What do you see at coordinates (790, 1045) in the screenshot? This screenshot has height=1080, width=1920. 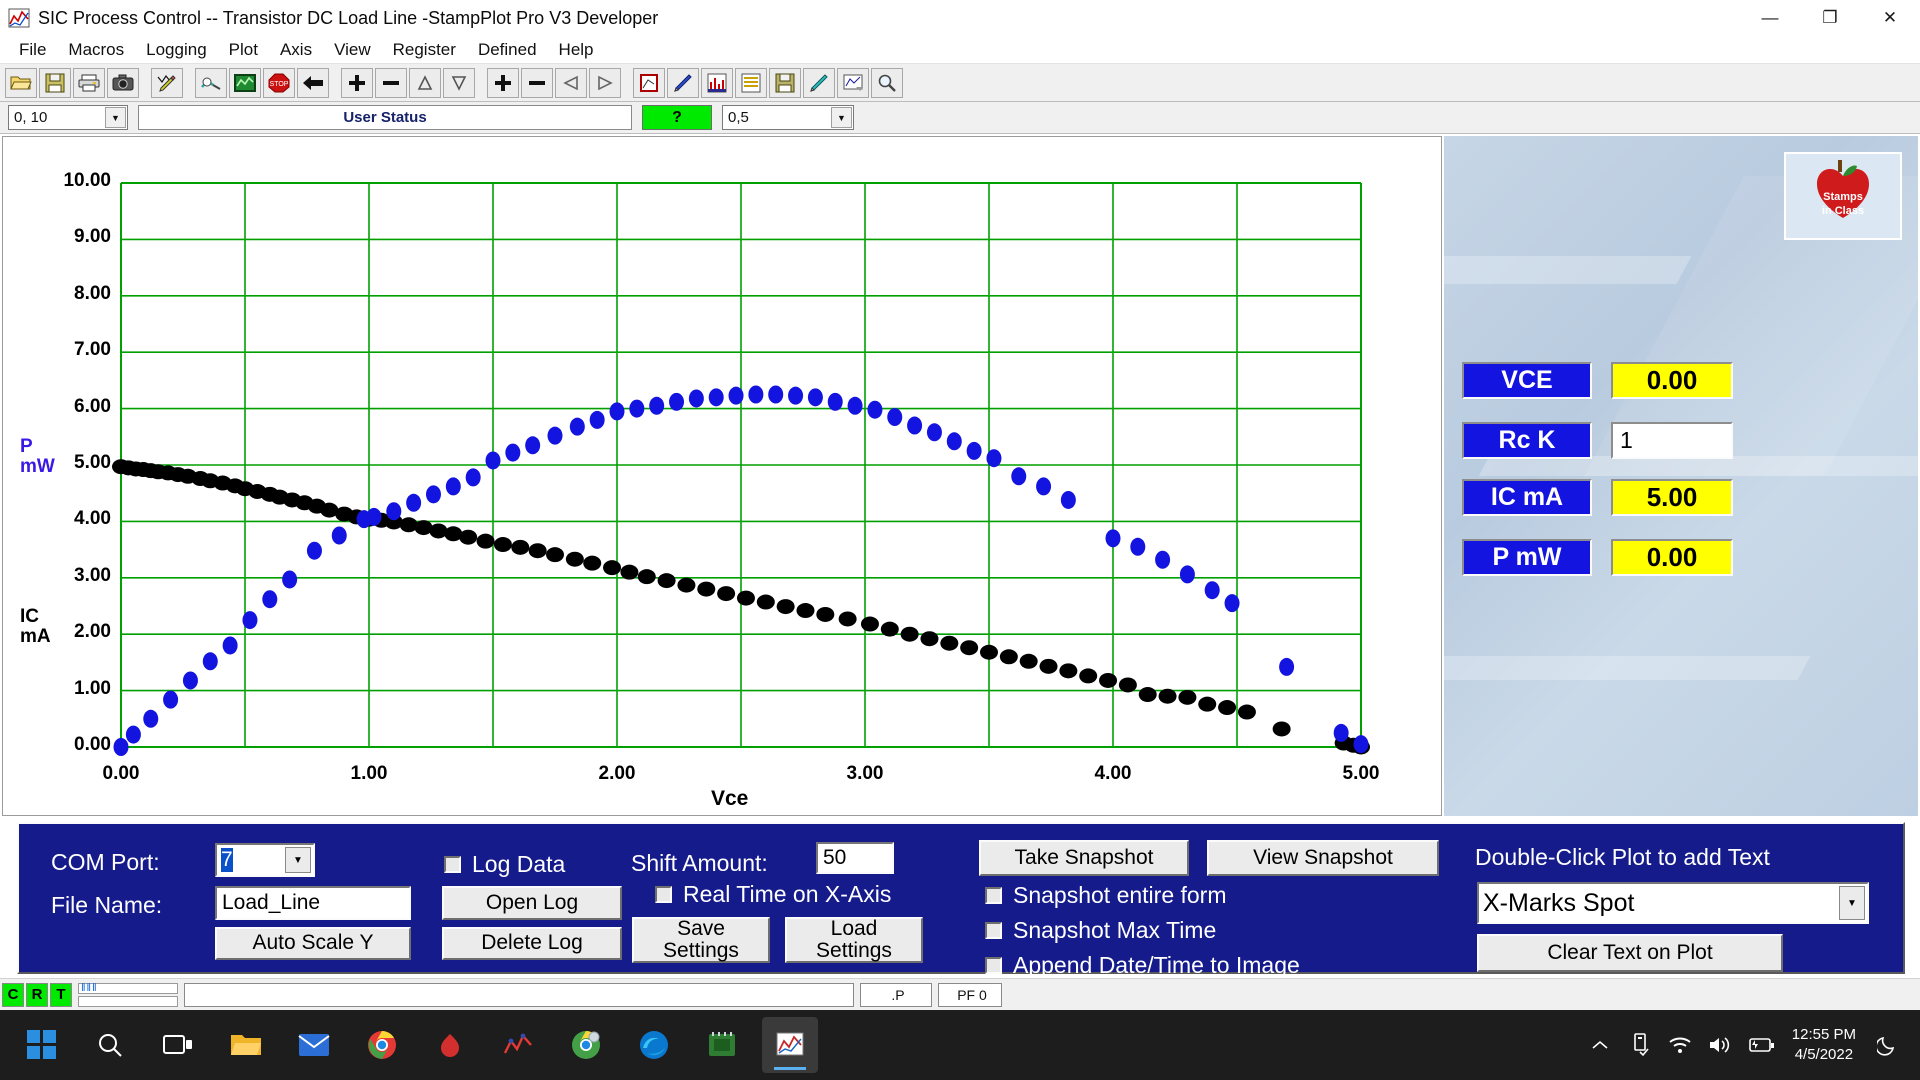 I see `stampplot-icon` at bounding box center [790, 1045].